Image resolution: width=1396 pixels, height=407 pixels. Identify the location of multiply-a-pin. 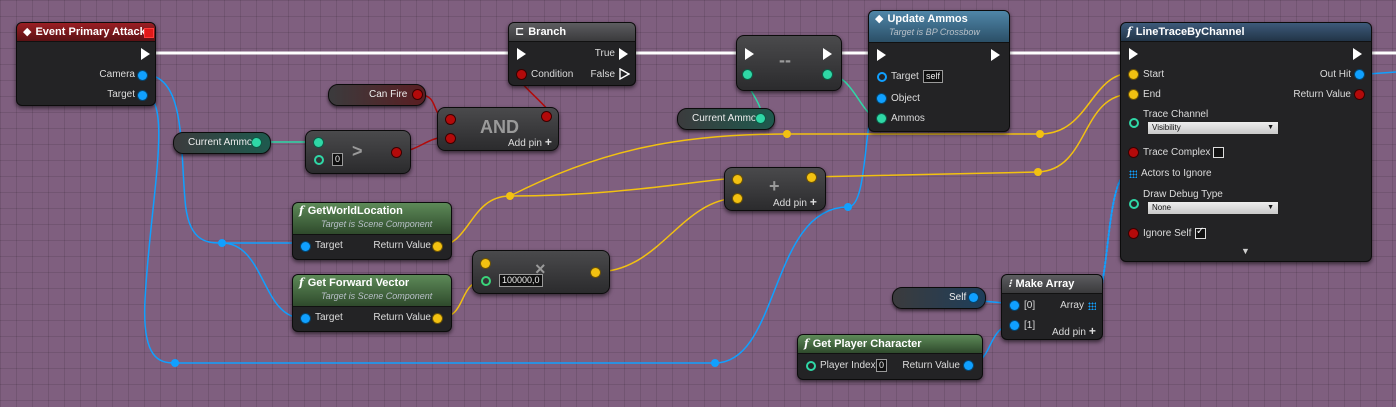
(485, 263).